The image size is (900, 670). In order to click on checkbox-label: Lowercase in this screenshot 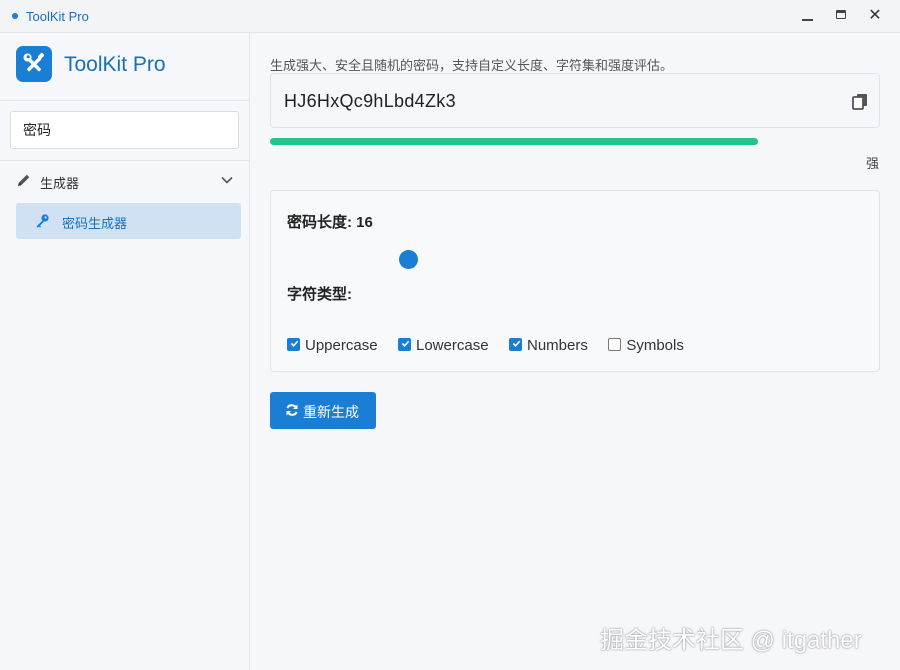, I will do `click(452, 345)`.